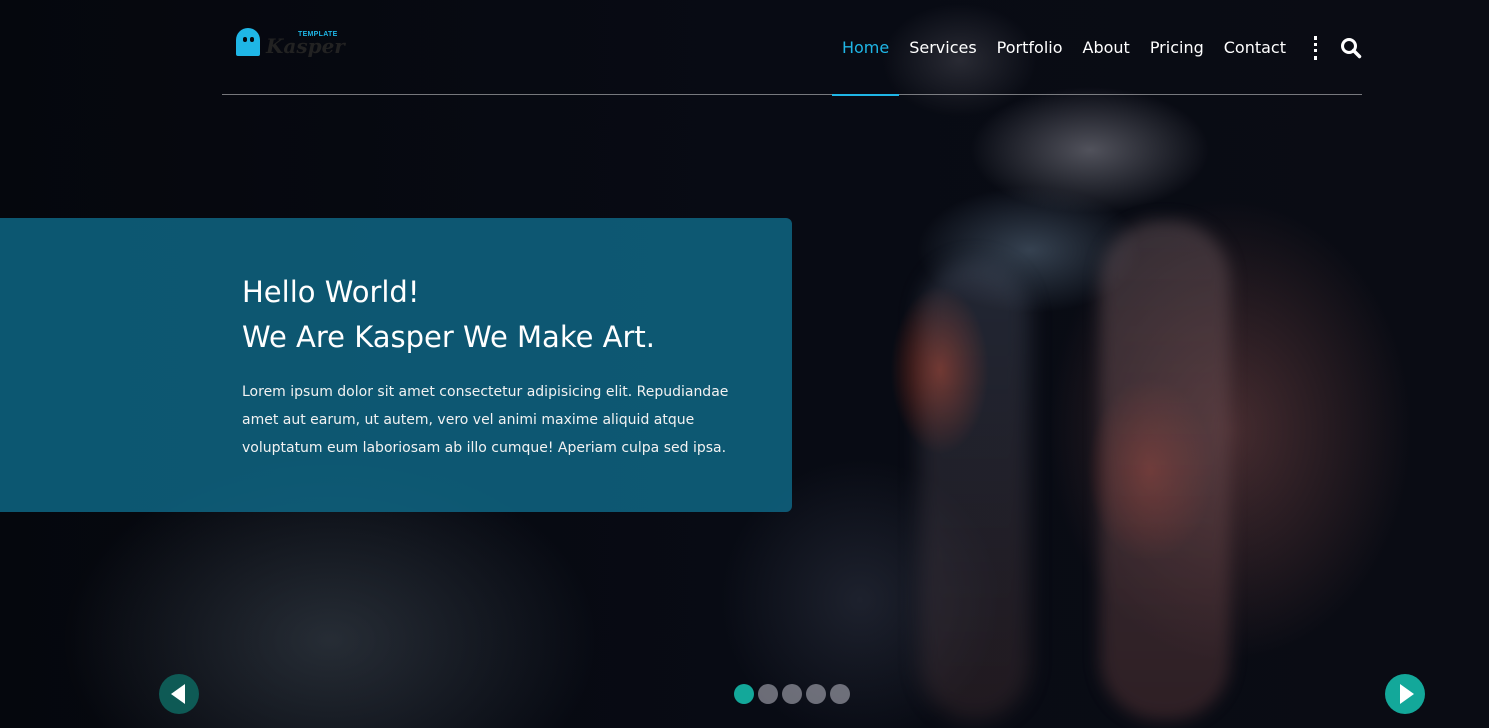 This screenshot has width=1489, height=728. Describe the element at coordinates (248, 42) in the screenshot. I see `ghost-logo-icon` at that location.